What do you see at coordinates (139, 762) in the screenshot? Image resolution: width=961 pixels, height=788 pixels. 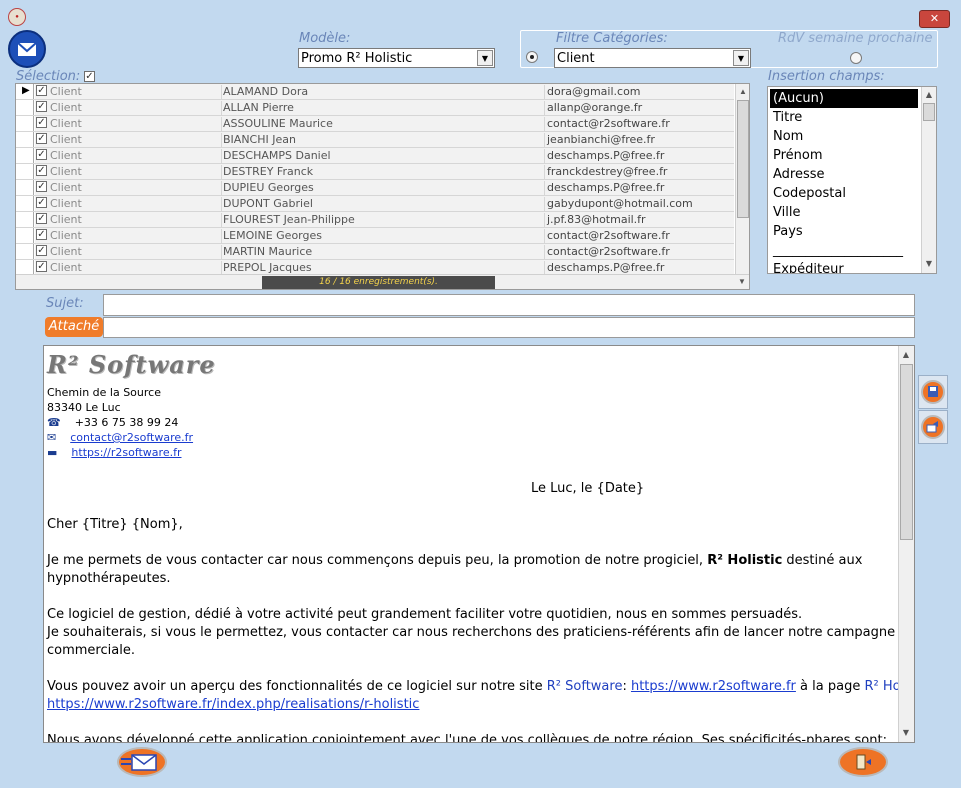 I see `send-mail-icon` at bounding box center [139, 762].